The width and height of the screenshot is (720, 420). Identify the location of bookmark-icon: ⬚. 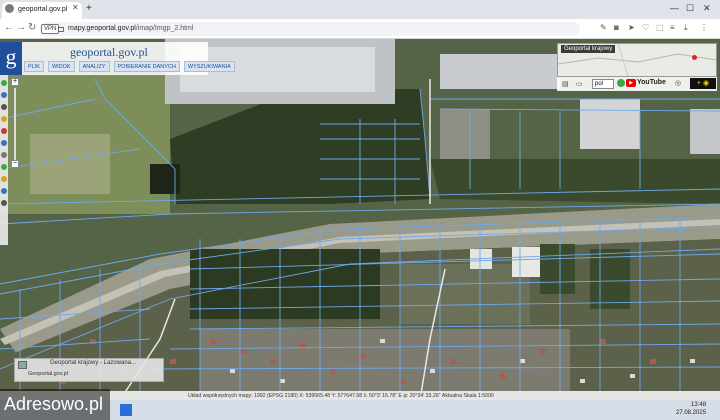
(660, 27).